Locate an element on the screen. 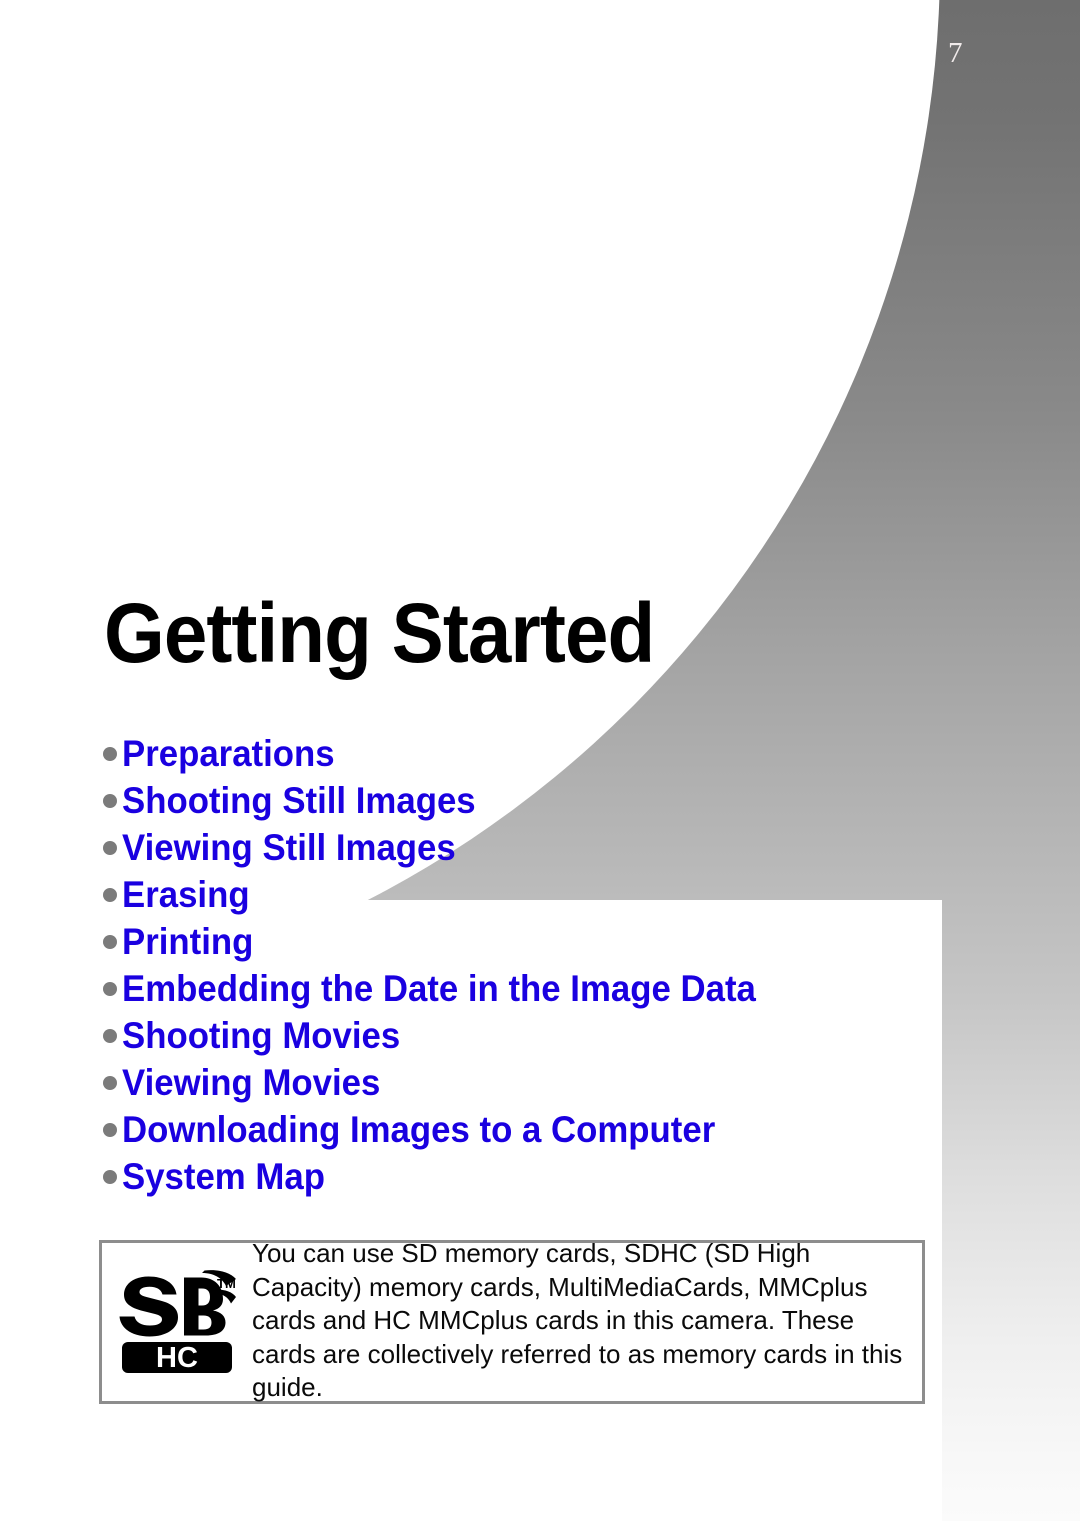 The height and width of the screenshot is (1521, 1080). svg-text: HC is located at coordinates (177, 1358).